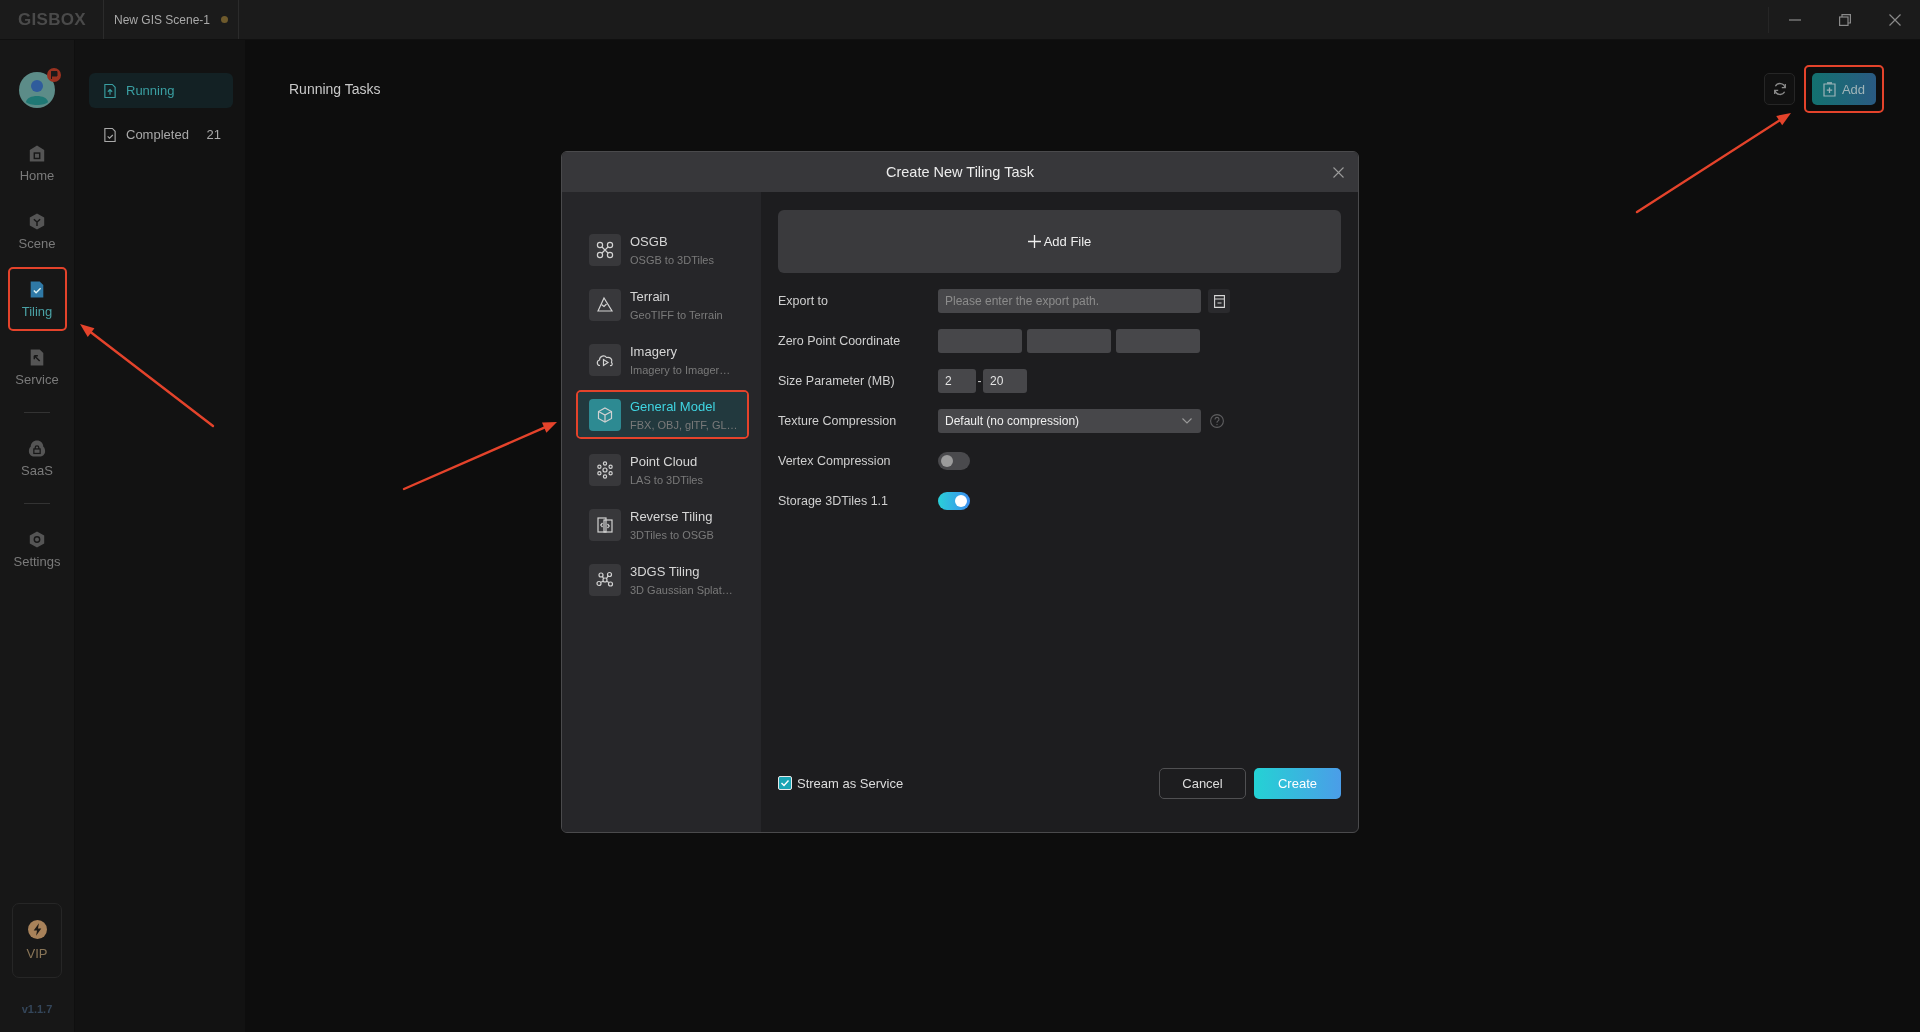  What do you see at coordinates (662, 249) in the screenshot?
I see `task-type-item: OSGB OSGB to 3DTiles` at bounding box center [662, 249].